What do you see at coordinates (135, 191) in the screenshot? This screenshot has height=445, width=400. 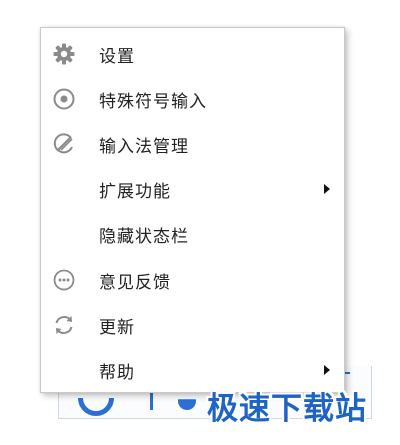 I see `menu-item-label: 扩展功能` at bounding box center [135, 191].